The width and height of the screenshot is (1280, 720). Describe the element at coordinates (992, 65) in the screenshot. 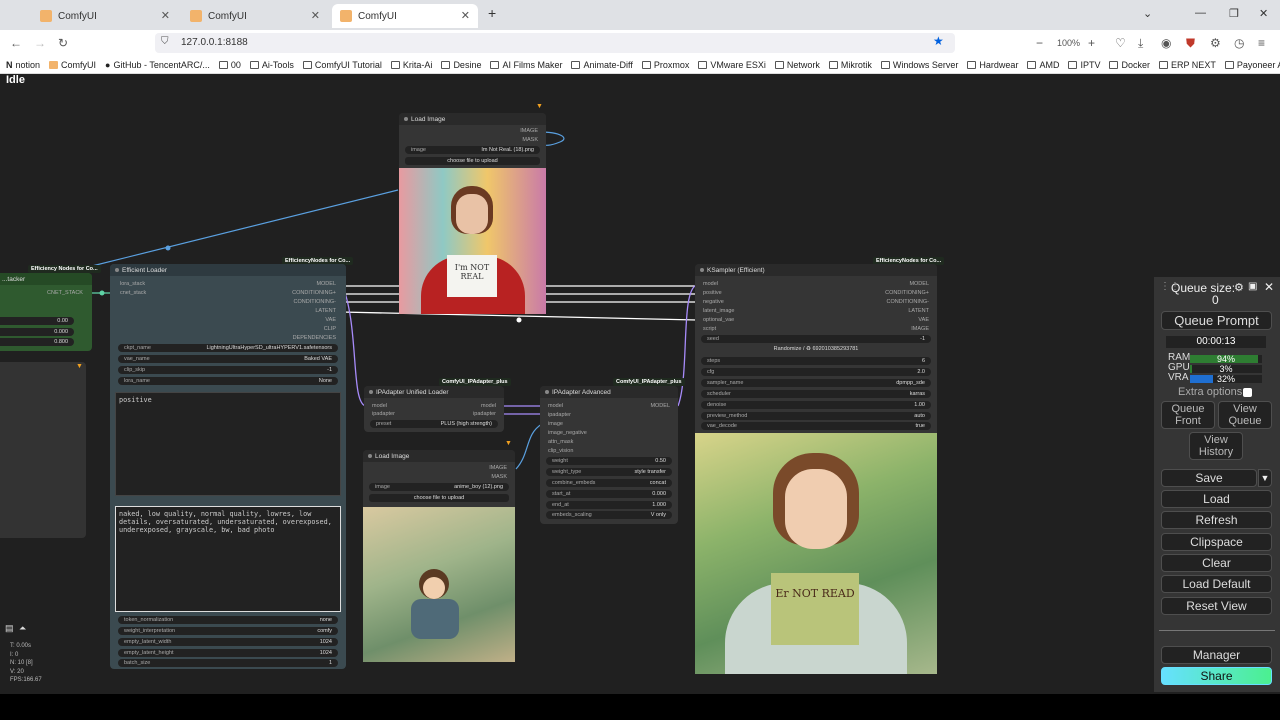

I see `bookmark-folder: Hardwear` at that location.